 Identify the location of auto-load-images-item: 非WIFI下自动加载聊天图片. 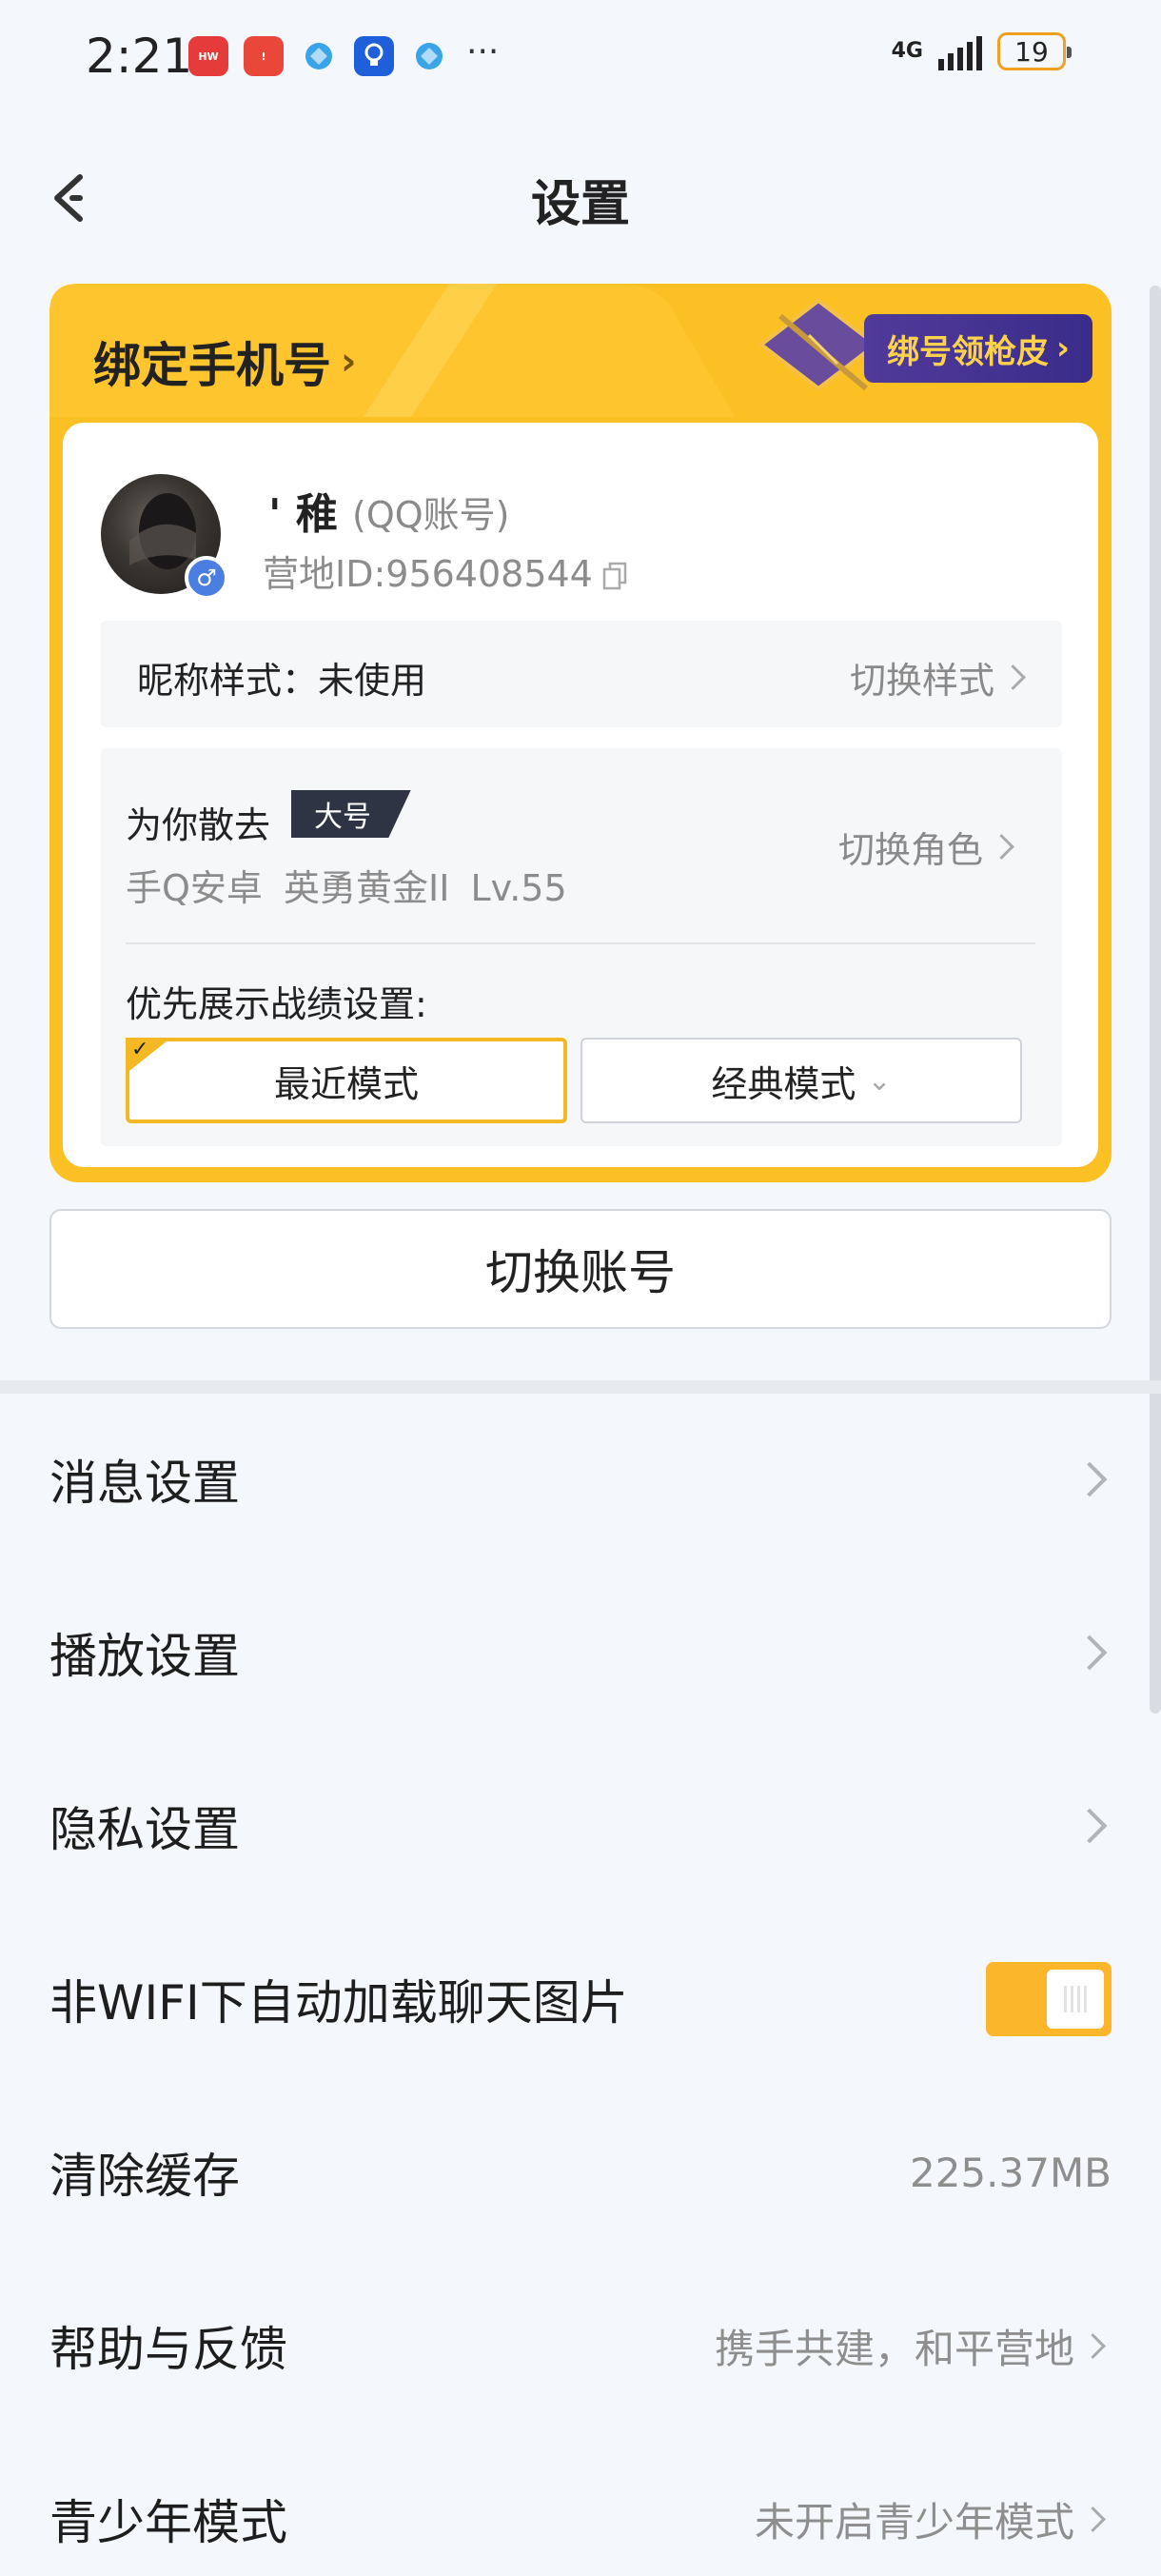
(580, 1999).